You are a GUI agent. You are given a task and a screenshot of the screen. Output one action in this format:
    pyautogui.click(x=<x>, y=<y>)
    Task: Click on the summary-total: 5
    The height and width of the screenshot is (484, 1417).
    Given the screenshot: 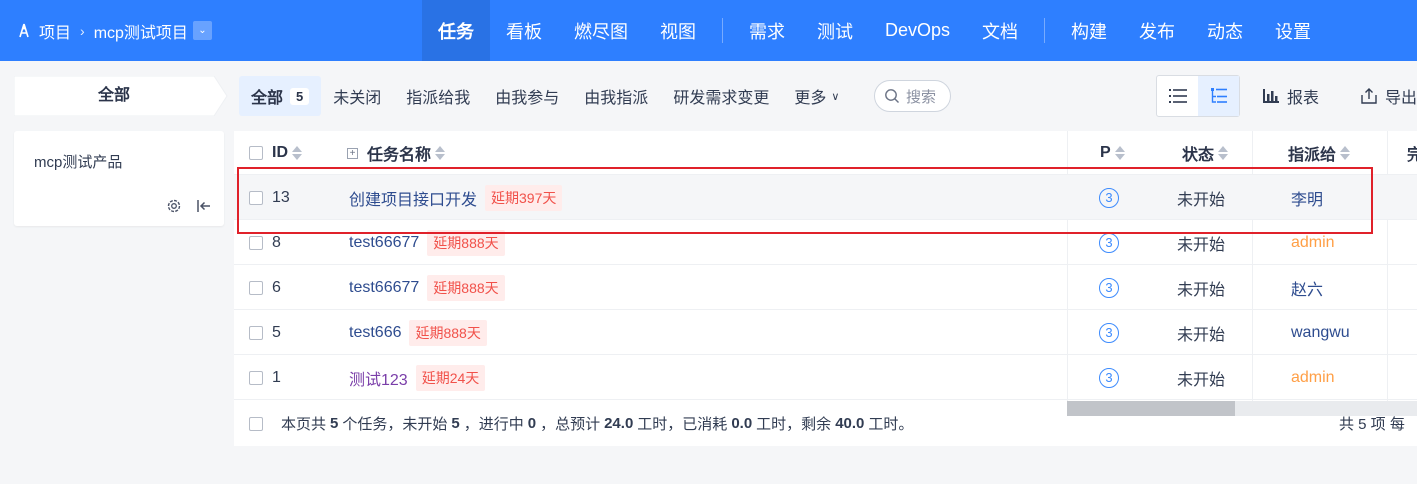 What is the action you would take?
    pyautogui.click(x=334, y=423)
    